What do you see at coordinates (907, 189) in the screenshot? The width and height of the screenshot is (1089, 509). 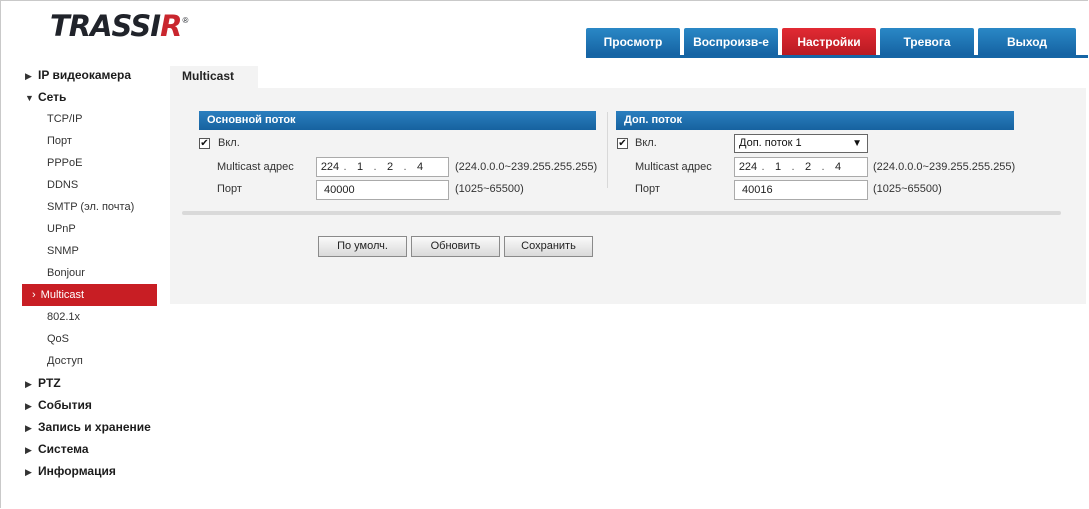 I see `sub-port-range: (1025~65500)` at bounding box center [907, 189].